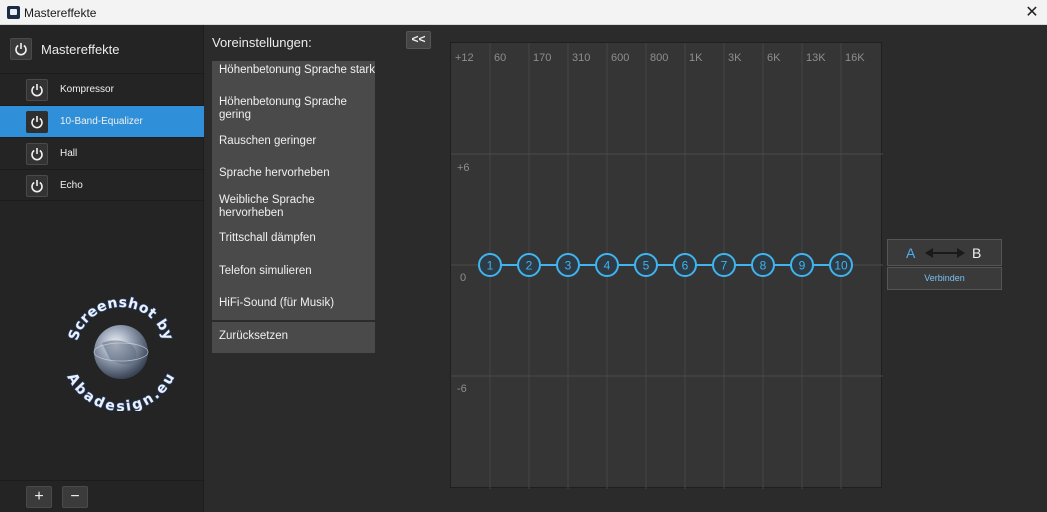 This screenshot has width=1047, height=512. What do you see at coordinates (21, 49) in the screenshot?
I see `master-power-icon` at bounding box center [21, 49].